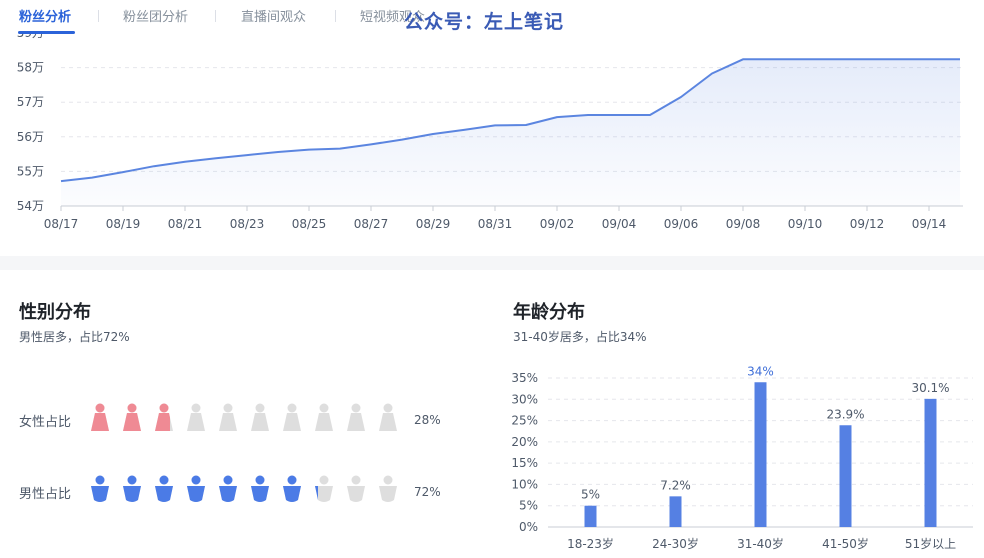 The width and height of the screenshot is (984, 558). What do you see at coordinates (867, 224) in the screenshot?
I see `x-tick-label: 09/12` at bounding box center [867, 224].